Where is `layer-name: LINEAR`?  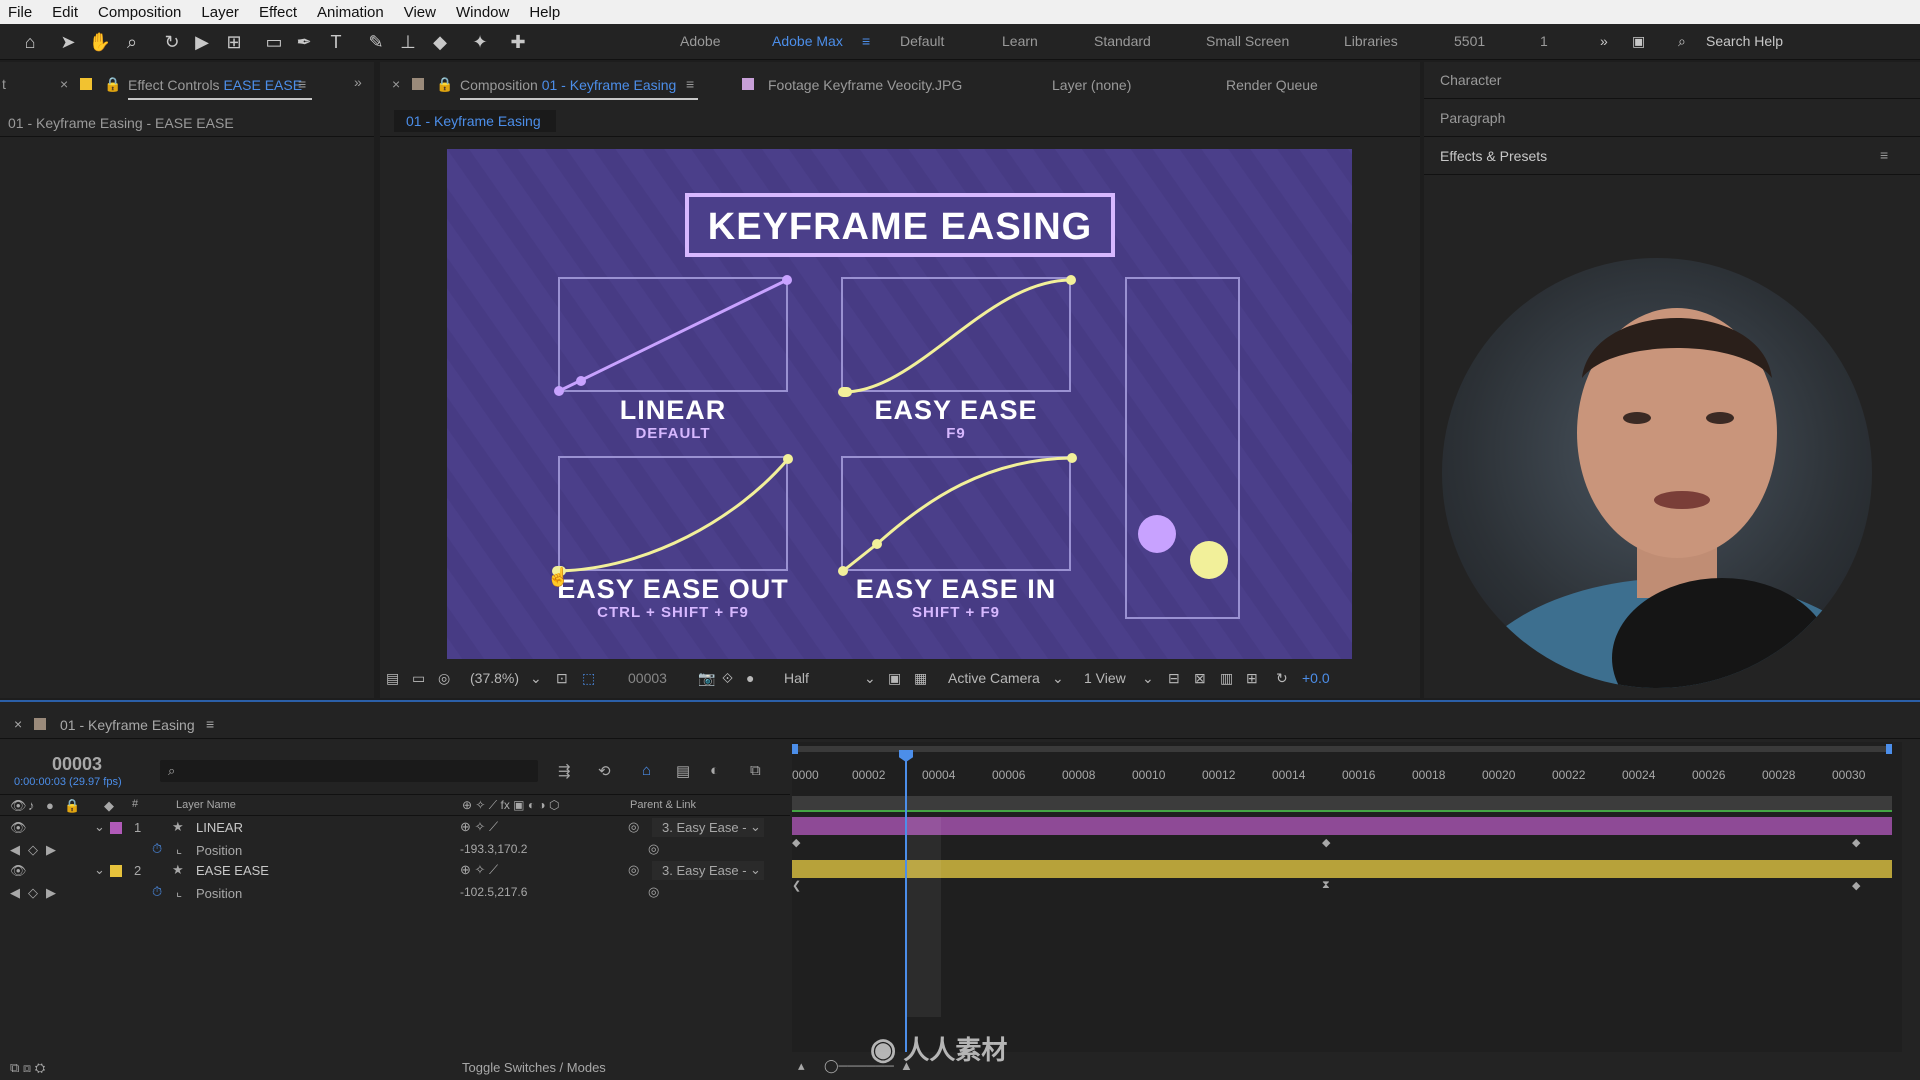
layer-name: LINEAR is located at coordinates (219, 827).